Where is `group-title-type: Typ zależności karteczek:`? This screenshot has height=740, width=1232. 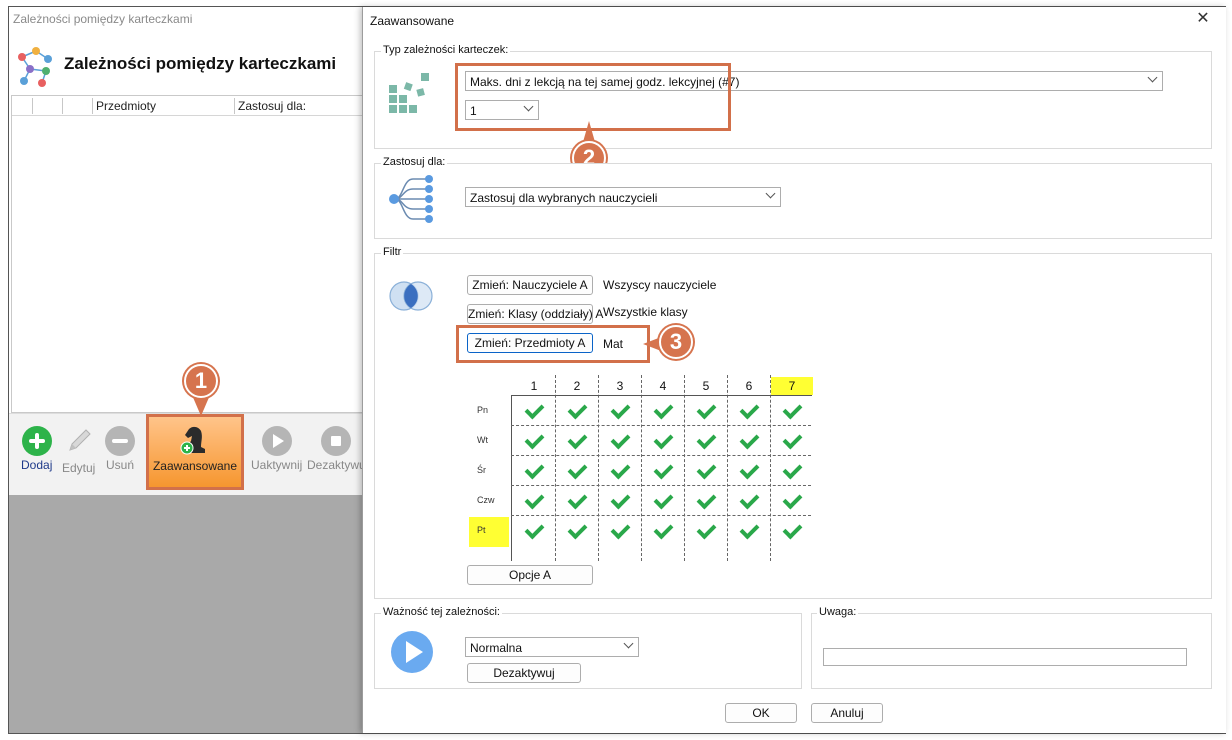
group-title-type: Typ zależności karteczek: is located at coordinates (446, 50).